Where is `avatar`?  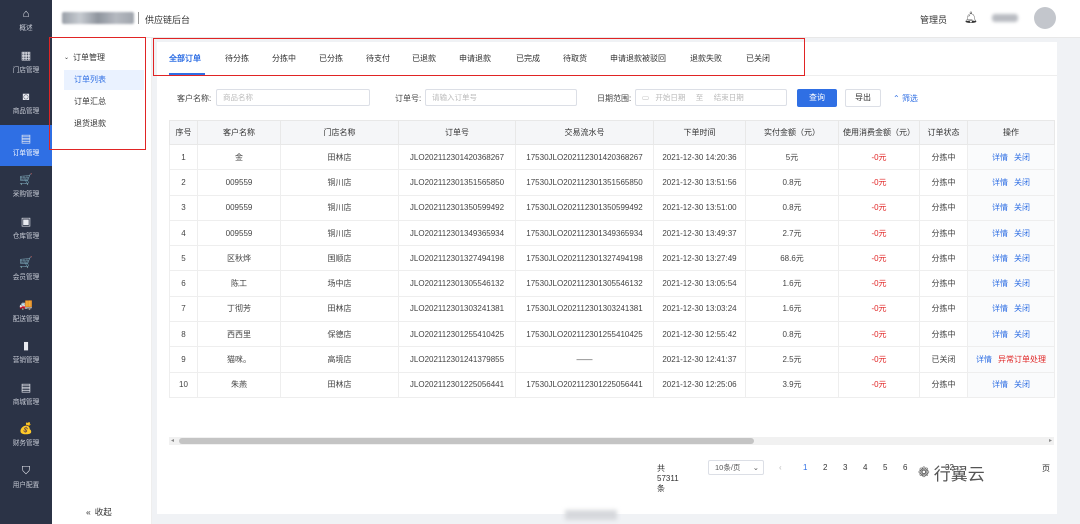 avatar is located at coordinates (1045, 18).